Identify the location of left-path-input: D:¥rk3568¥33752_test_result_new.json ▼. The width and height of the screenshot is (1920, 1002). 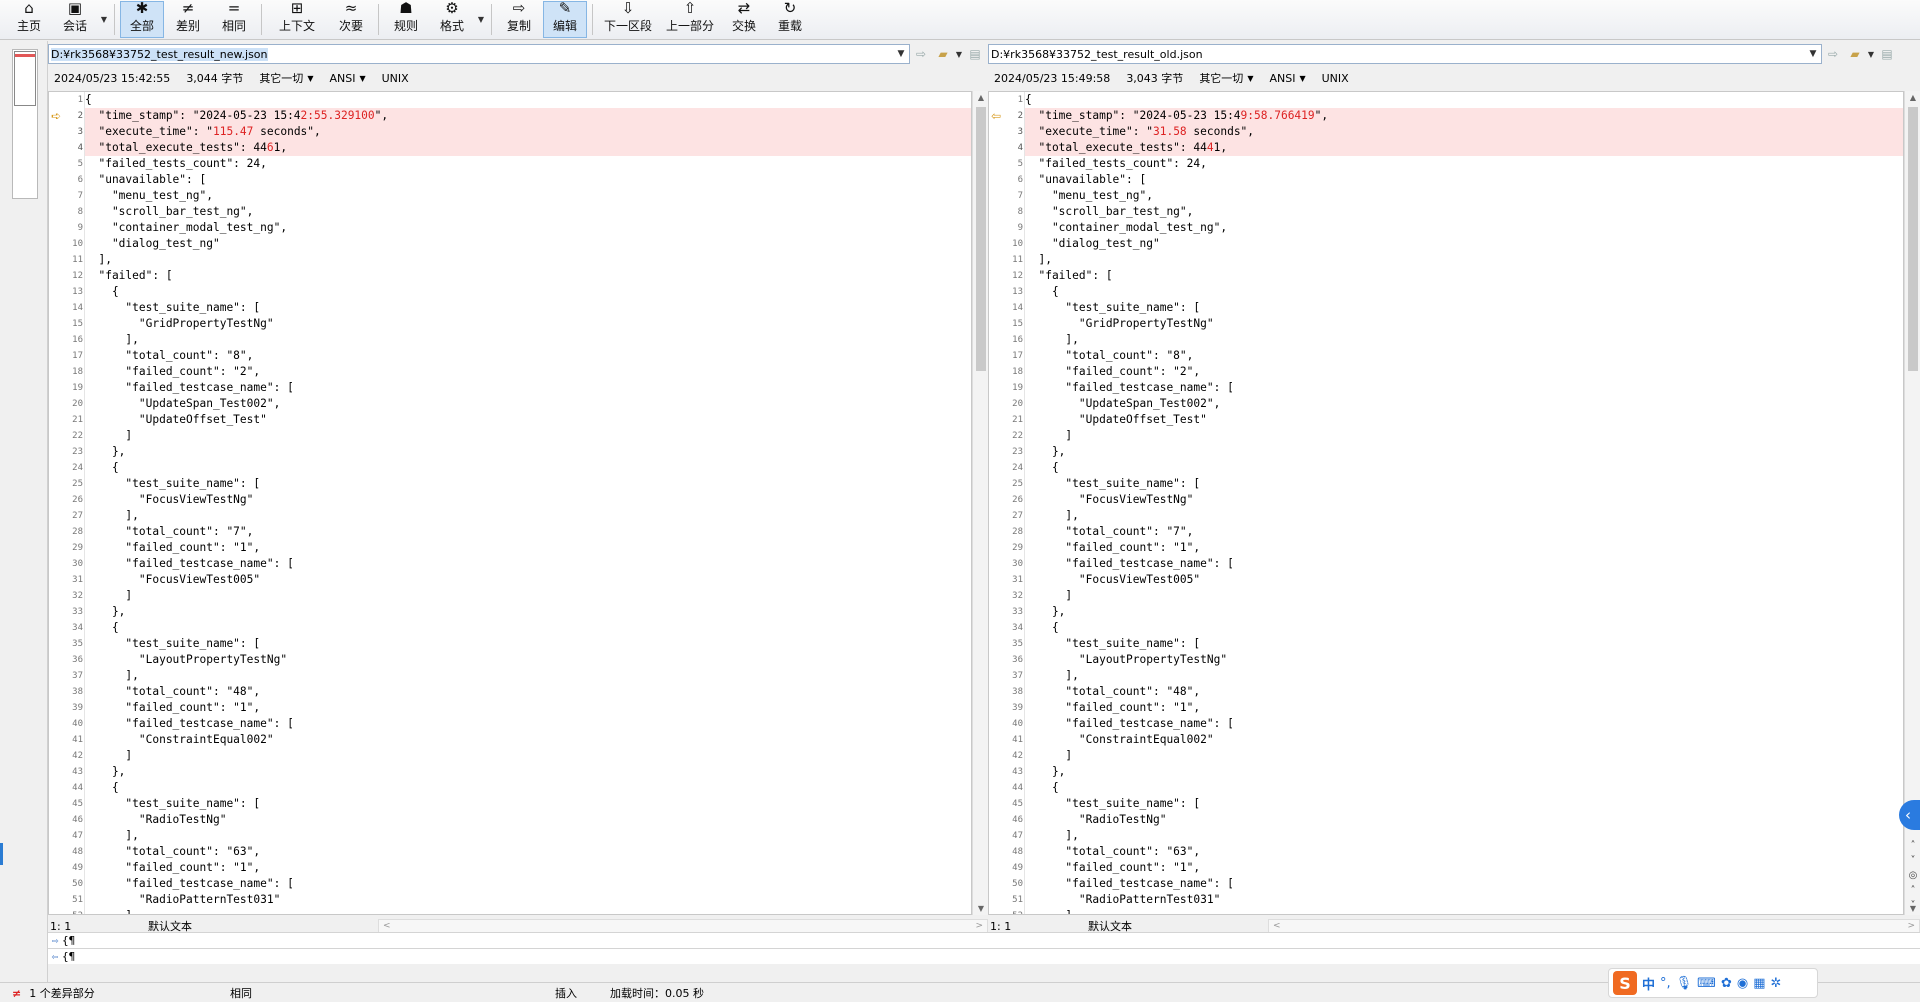
(479, 54).